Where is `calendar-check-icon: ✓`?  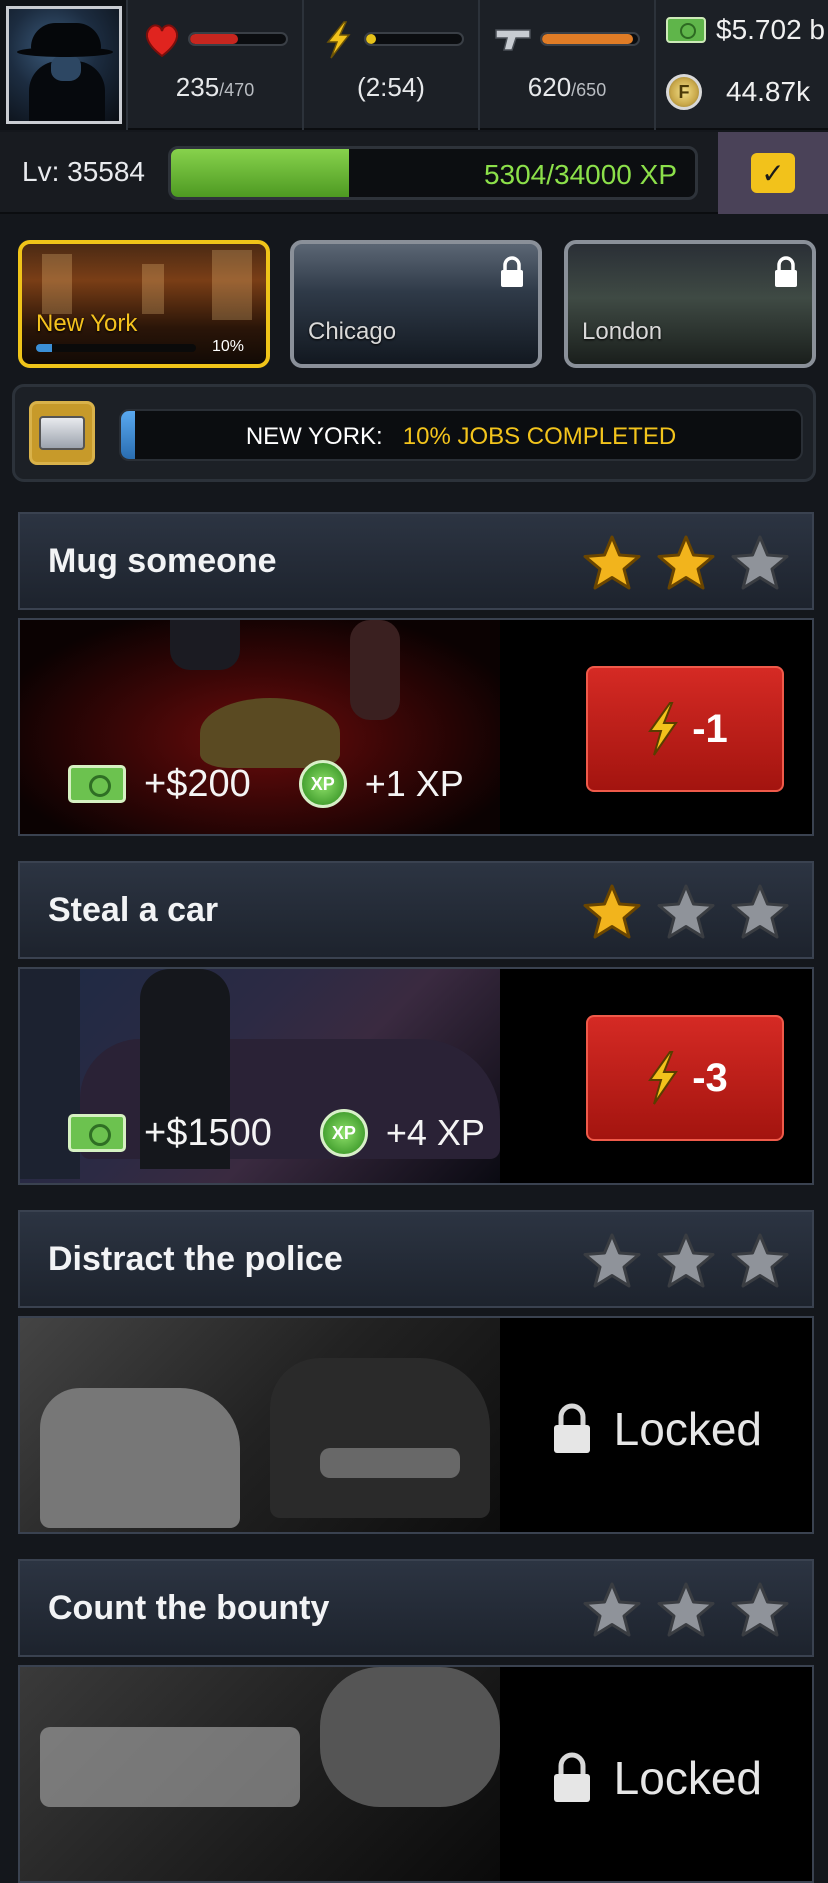 calendar-check-icon: ✓ is located at coordinates (773, 173).